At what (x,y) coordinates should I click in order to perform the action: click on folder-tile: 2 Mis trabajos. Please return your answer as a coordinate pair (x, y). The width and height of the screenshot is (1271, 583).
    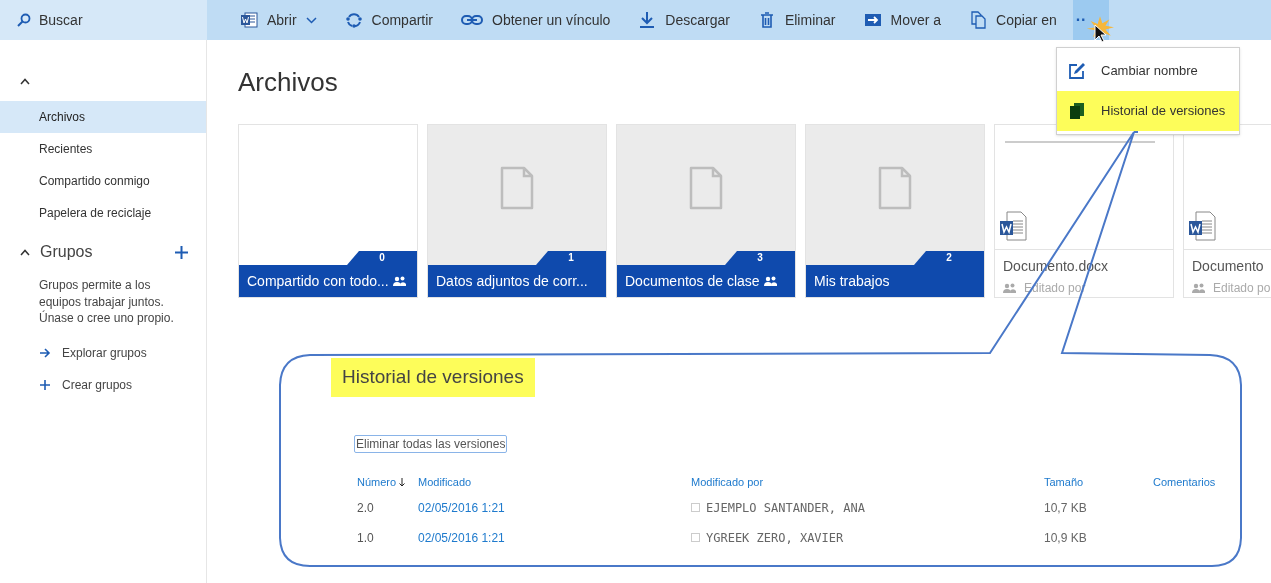
    Looking at the image, I should click on (895, 211).